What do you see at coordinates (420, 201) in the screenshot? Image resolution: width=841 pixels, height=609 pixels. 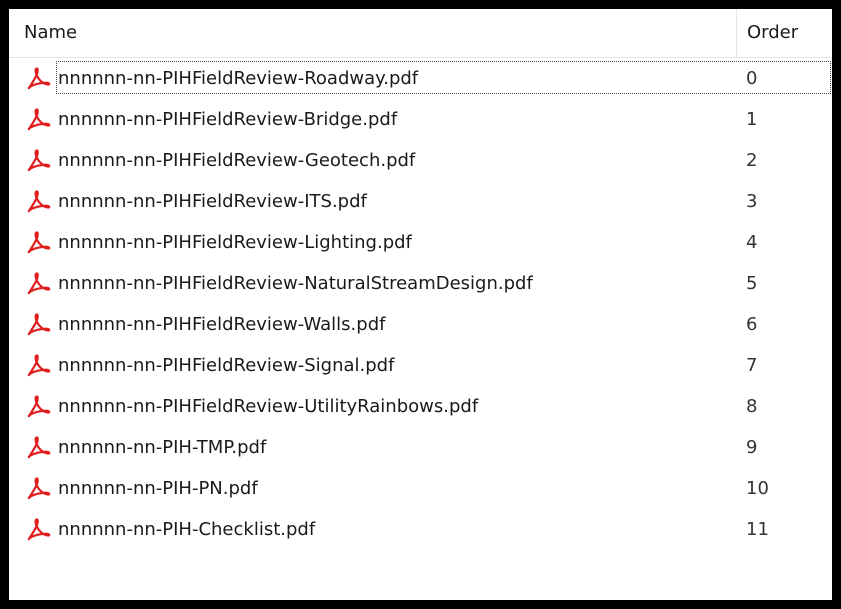 I see `file-row: nnnnnn-nn-PIHFieldReview-ITS.pdf 3` at bounding box center [420, 201].